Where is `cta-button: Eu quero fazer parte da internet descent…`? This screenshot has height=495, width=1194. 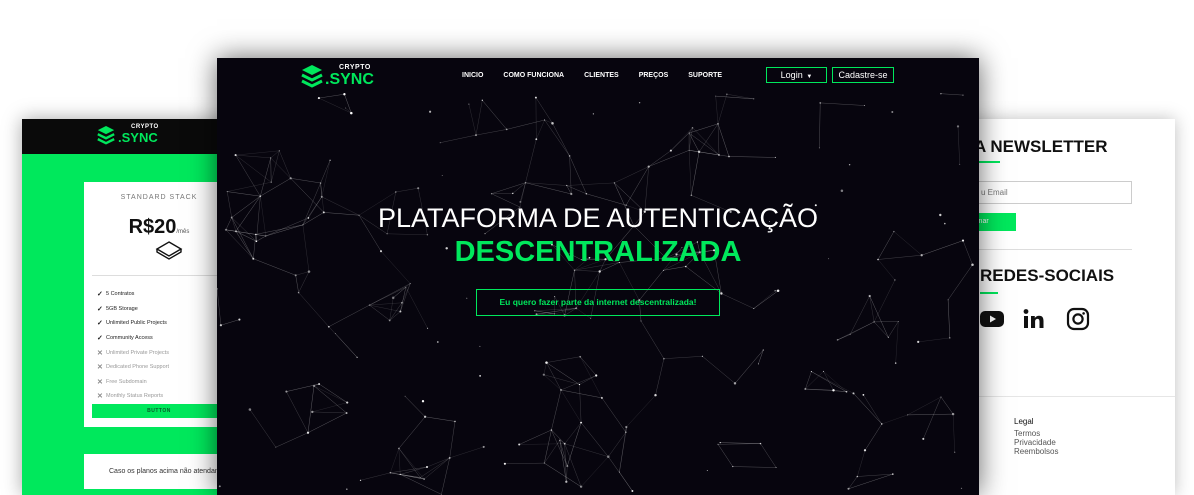 cta-button: Eu quero fazer parte da internet descent… is located at coordinates (598, 302).